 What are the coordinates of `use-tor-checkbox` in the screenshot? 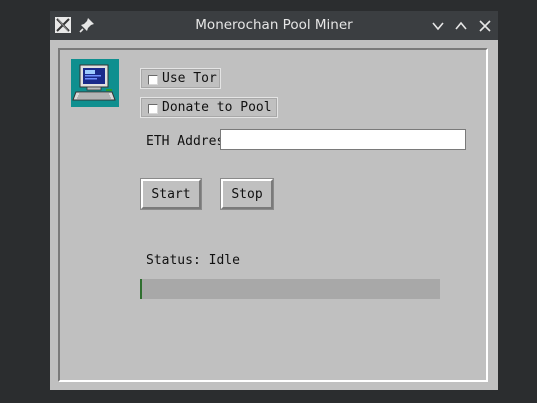 It's located at (153, 80).